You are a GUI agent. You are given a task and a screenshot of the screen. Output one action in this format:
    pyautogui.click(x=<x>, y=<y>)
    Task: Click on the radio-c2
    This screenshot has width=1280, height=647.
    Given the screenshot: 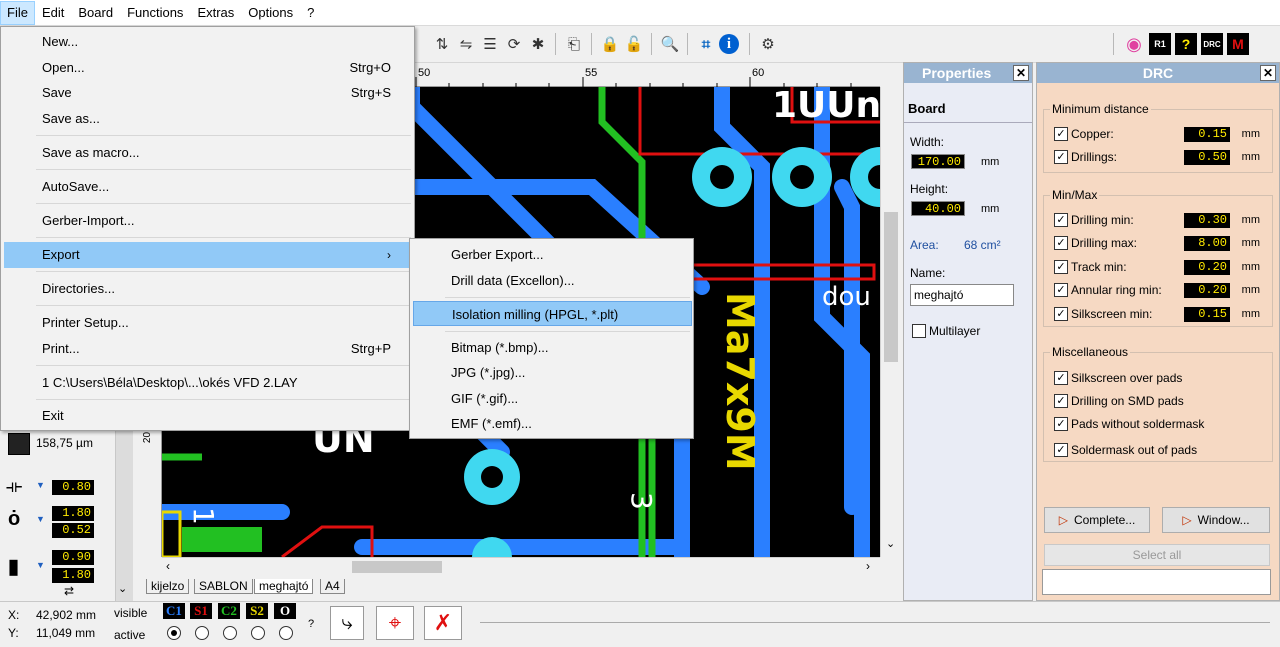 What is the action you would take?
    pyautogui.click(x=230, y=633)
    